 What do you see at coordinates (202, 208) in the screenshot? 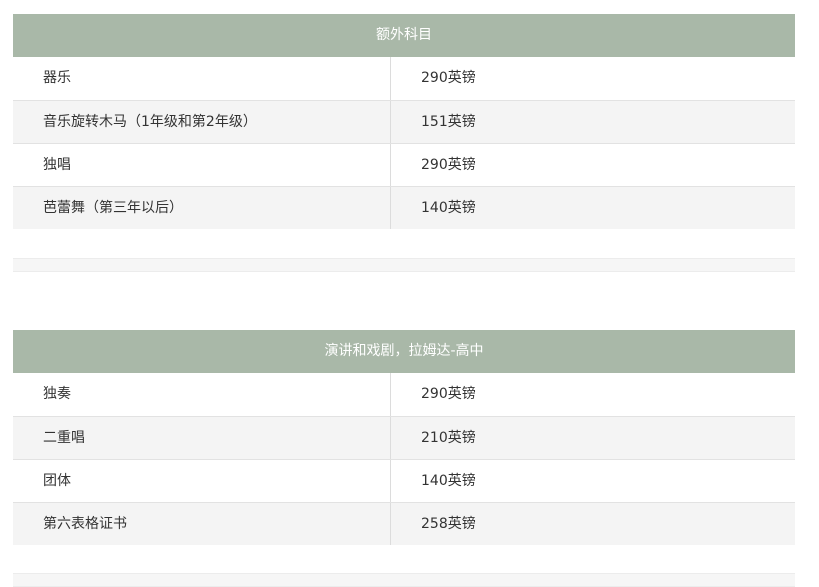
I see `subject-name: 芭蕾舞（第三年以后）` at bounding box center [202, 208].